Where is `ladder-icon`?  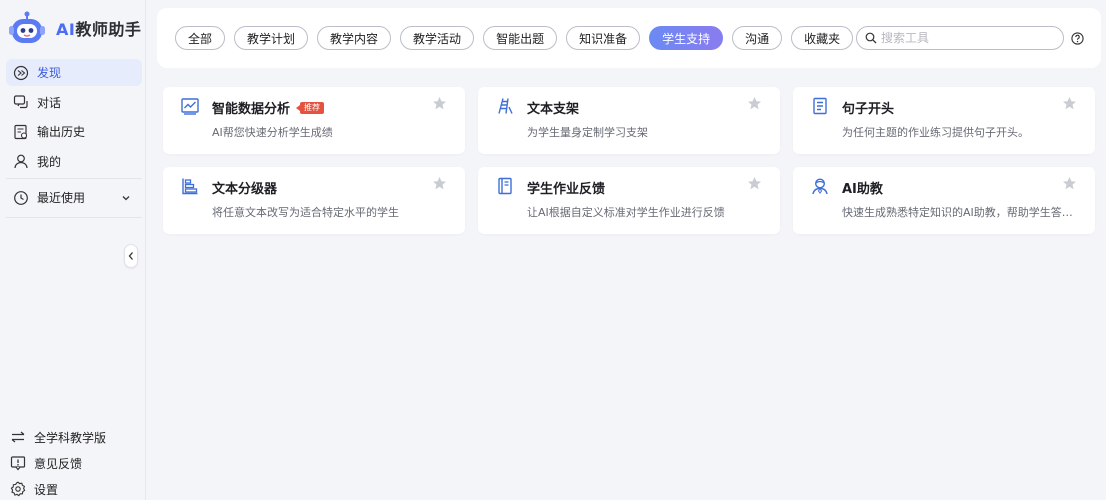 ladder-icon is located at coordinates (505, 106).